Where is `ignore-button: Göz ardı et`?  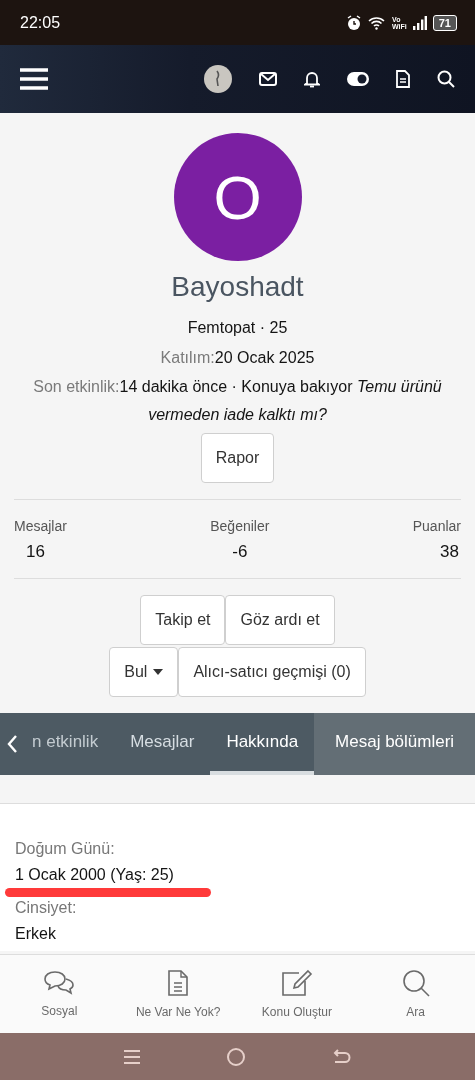
ignore-button: Göz ardı et is located at coordinates (280, 620).